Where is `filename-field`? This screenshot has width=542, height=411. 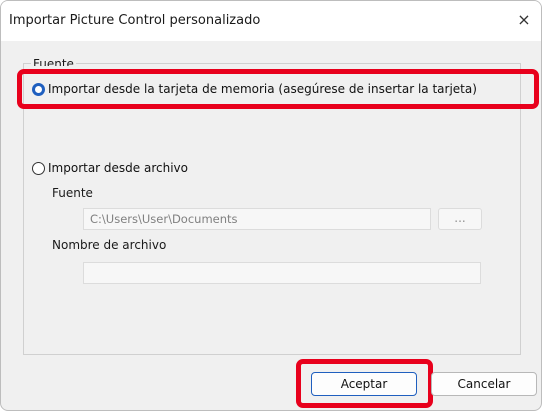
filename-field is located at coordinates (282, 273).